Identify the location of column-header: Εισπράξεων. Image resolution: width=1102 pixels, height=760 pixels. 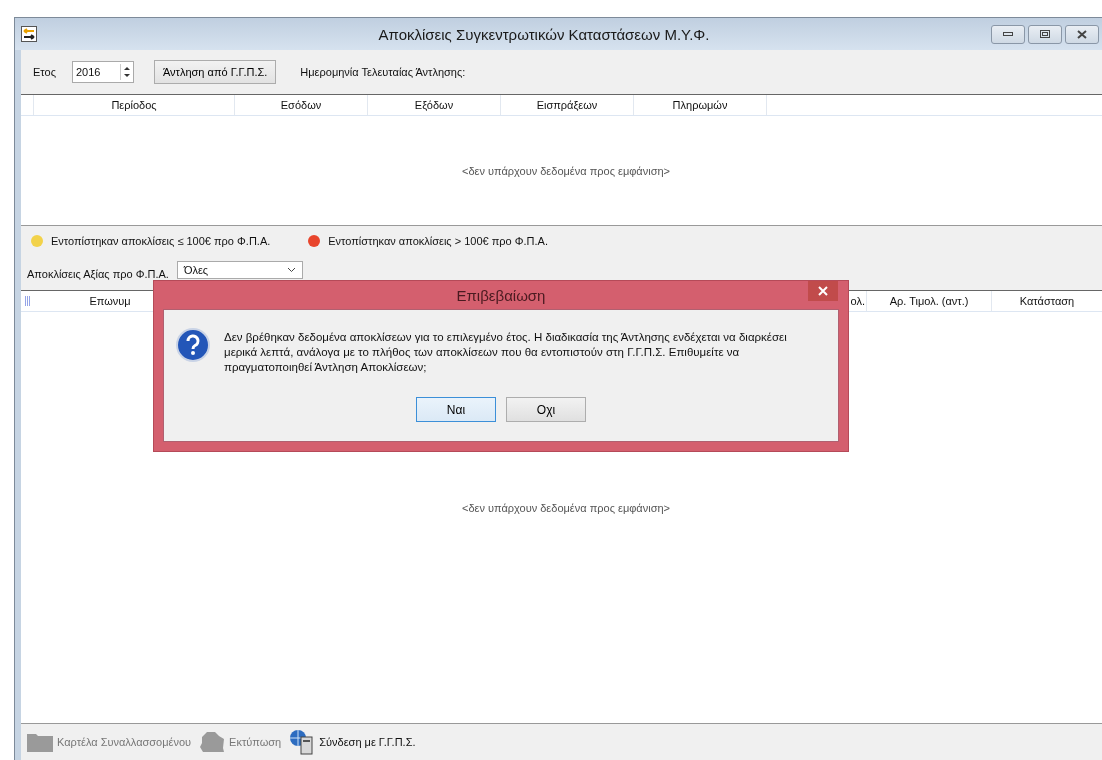
(567, 105).